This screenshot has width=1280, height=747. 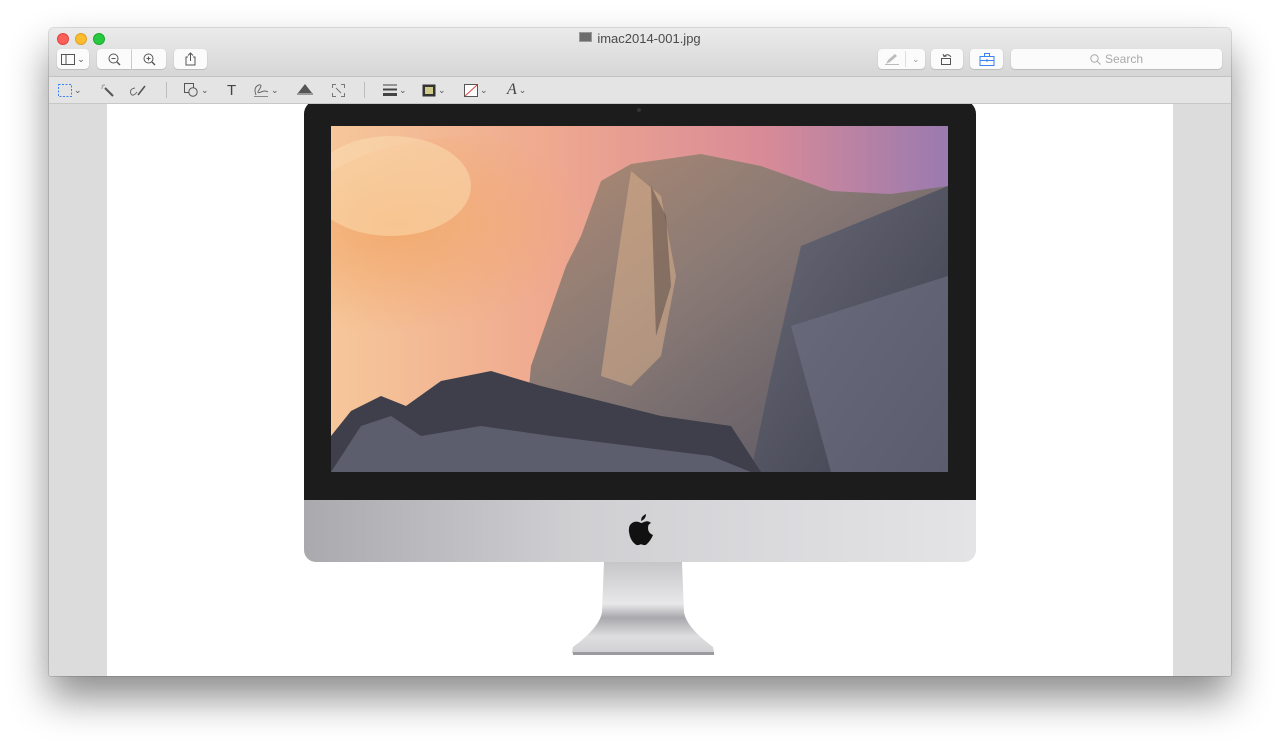 What do you see at coordinates (191, 90) in the screenshot?
I see `shapes-icon` at bounding box center [191, 90].